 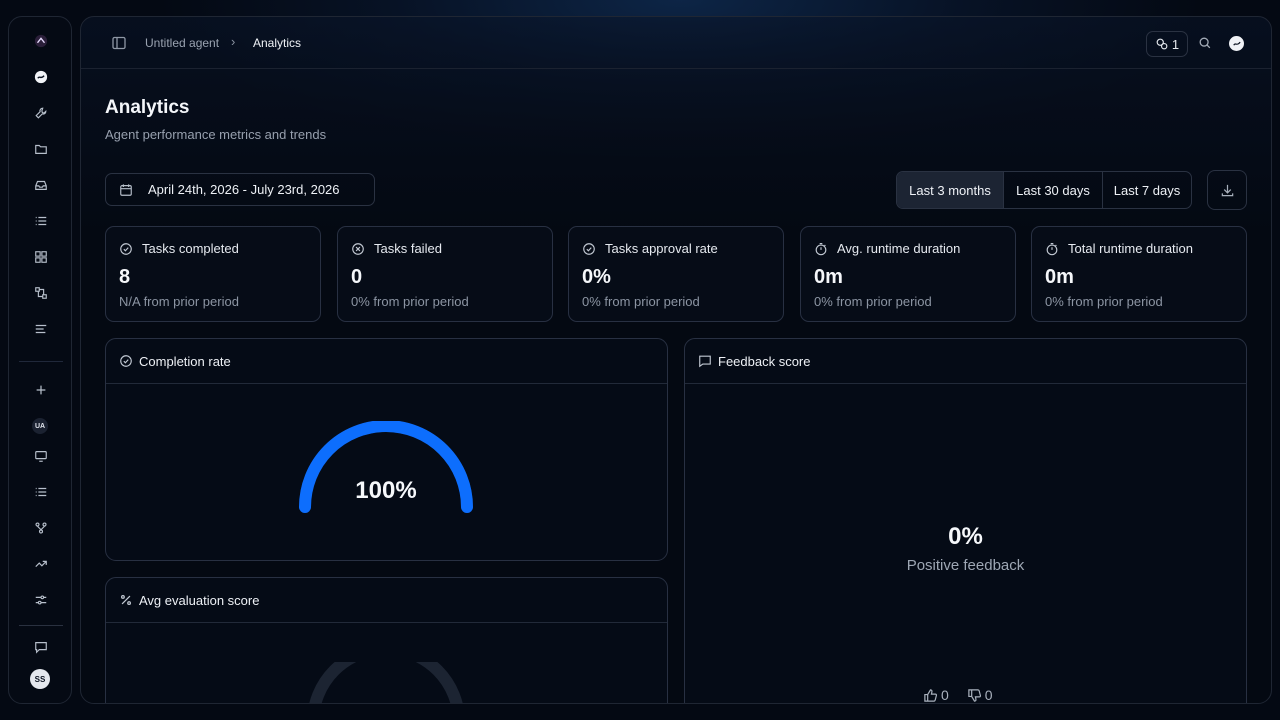 What do you see at coordinates (958, 695) in the screenshot?
I see `feedback-votes: 0 0` at bounding box center [958, 695].